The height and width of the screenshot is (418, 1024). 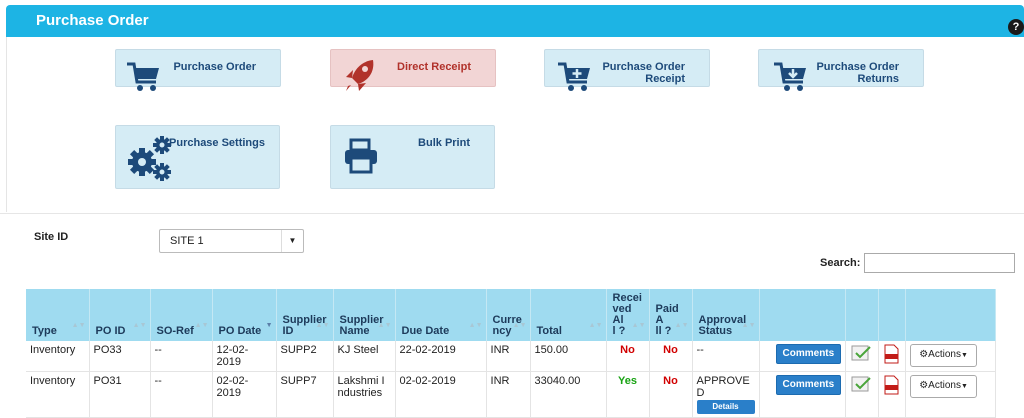 I want to click on tile-label: Purchase Settings, so click(x=217, y=143).